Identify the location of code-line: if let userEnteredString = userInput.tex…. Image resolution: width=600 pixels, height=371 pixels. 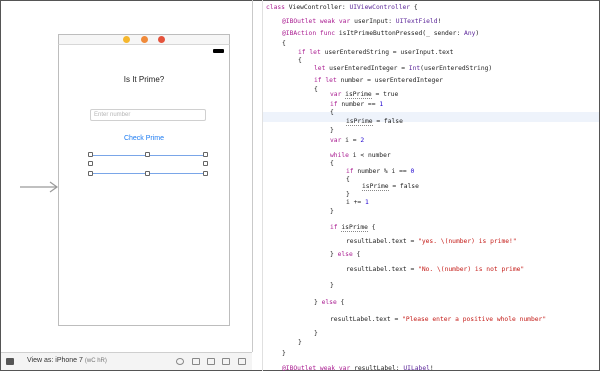
(375, 52).